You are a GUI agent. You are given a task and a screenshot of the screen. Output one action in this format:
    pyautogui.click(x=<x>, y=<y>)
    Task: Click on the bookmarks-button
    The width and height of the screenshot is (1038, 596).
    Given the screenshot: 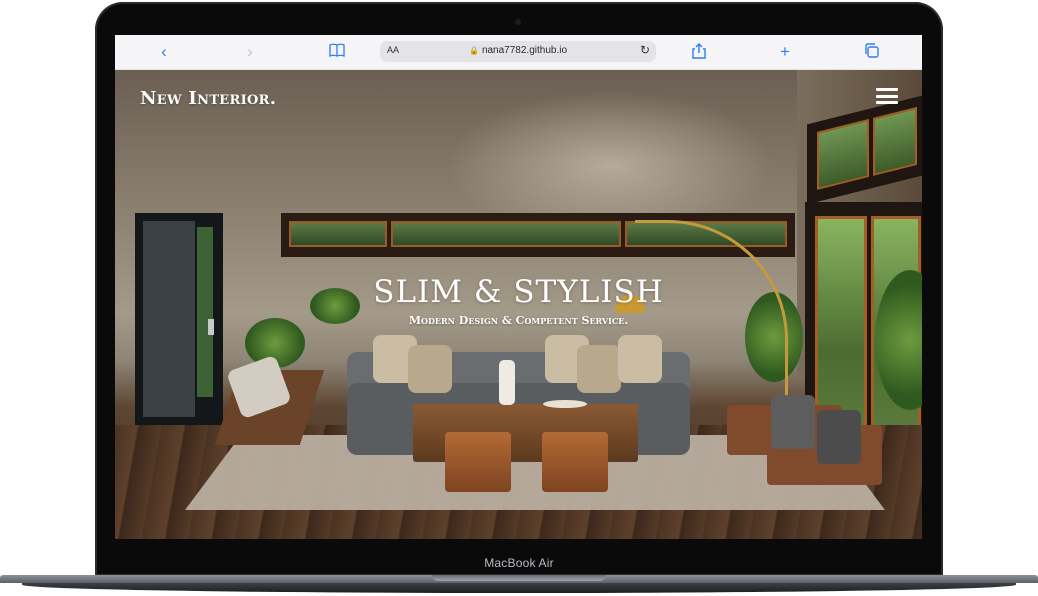 What is the action you would take?
    pyautogui.click(x=337, y=52)
    